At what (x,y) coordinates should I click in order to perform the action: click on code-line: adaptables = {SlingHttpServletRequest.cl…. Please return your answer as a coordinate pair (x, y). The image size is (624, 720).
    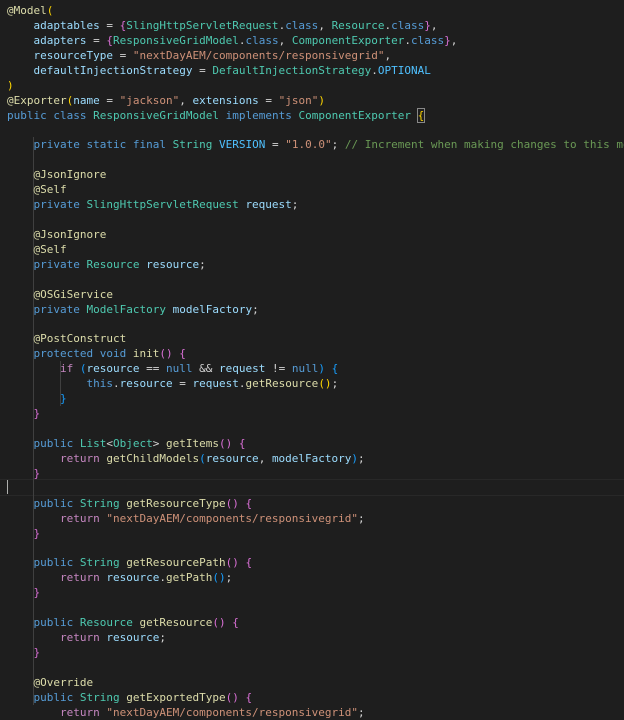
    Looking at the image, I should click on (222, 25).